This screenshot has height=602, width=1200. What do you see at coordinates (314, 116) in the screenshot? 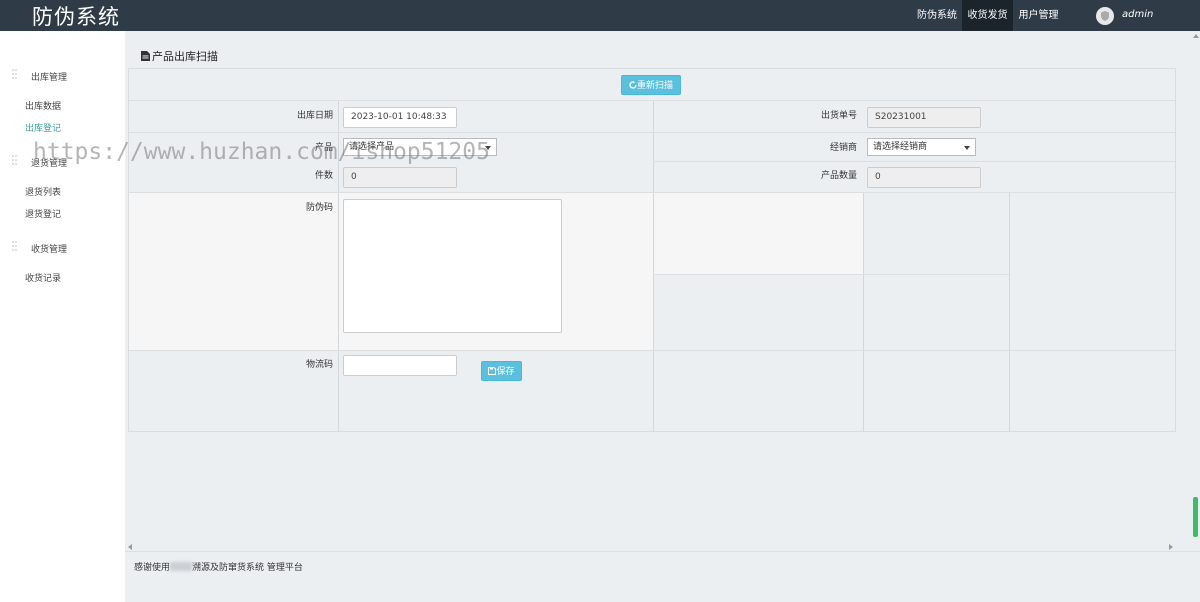
I see `date-label: 出库日期` at bounding box center [314, 116].